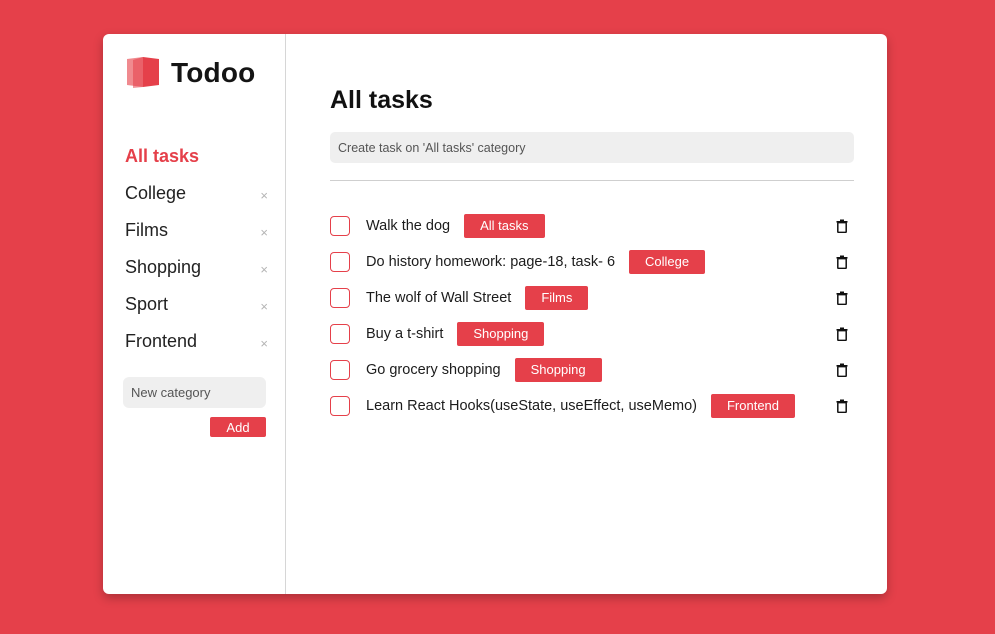 Image resolution: width=995 pixels, height=634 pixels. Describe the element at coordinates (198, 230) in the screenshot. I see `sidebar-item-films: Films ×` at that location.